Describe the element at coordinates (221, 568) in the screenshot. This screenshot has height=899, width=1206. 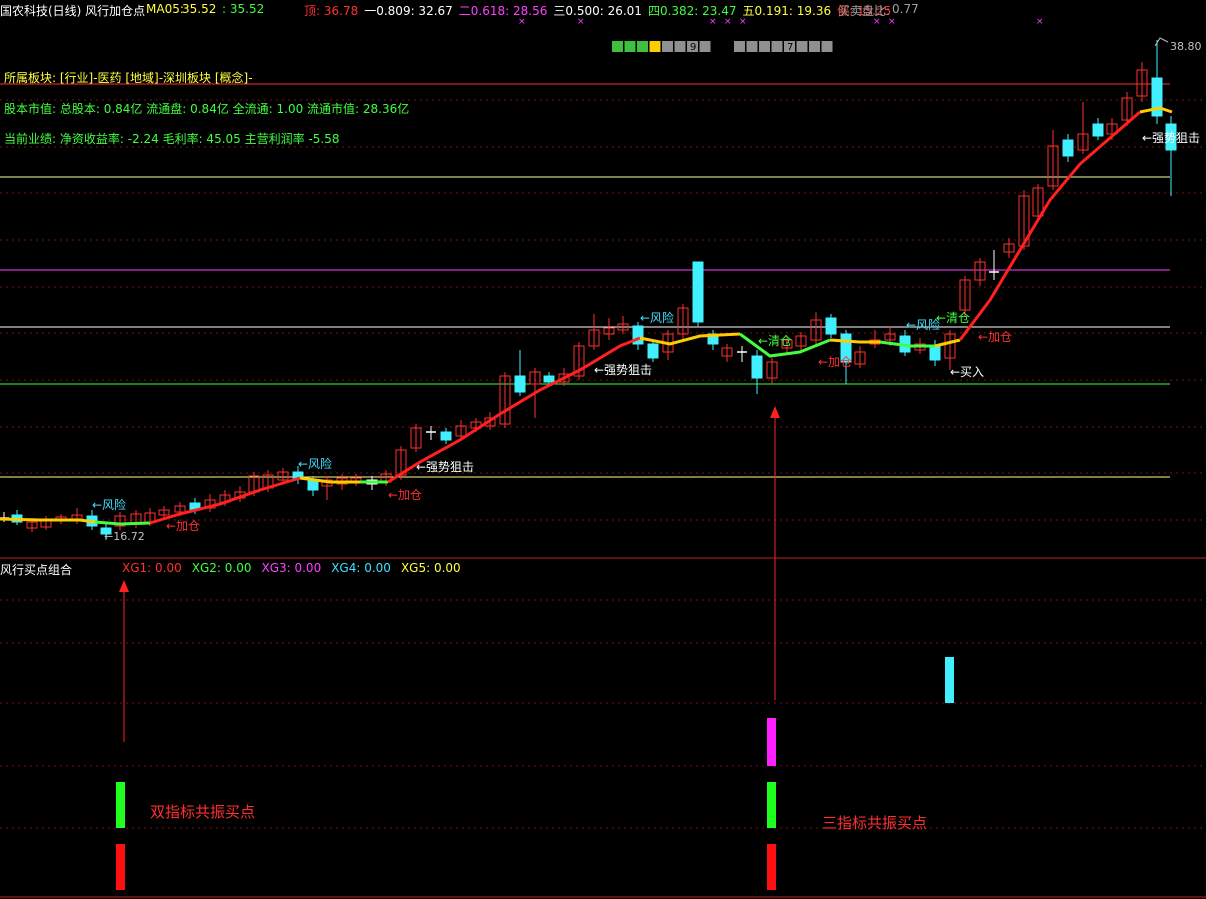
I see `xg-value-2: XG2: 0.00` at that location.